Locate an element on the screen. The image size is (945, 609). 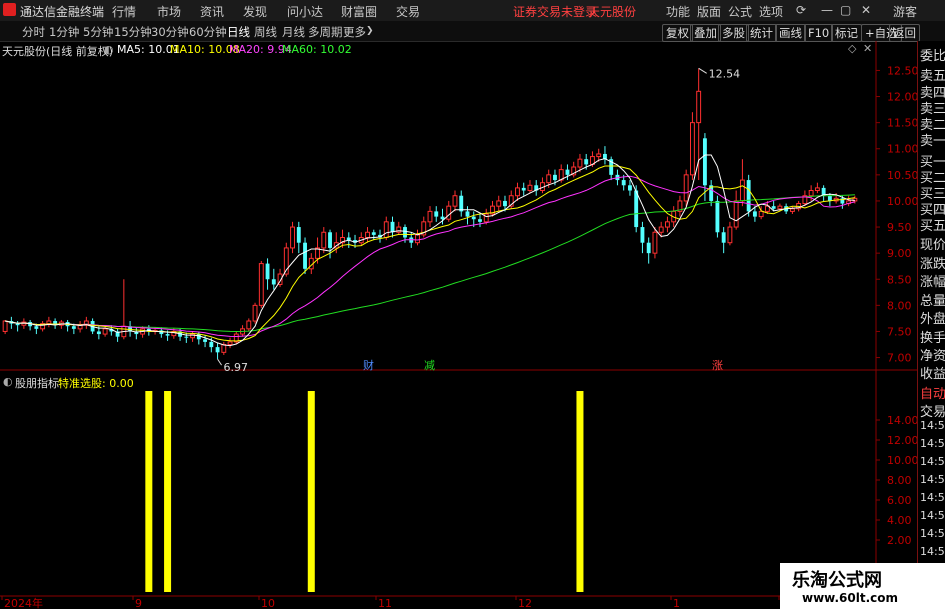
event-marker: 涨 is located at coordinates (717, 365).